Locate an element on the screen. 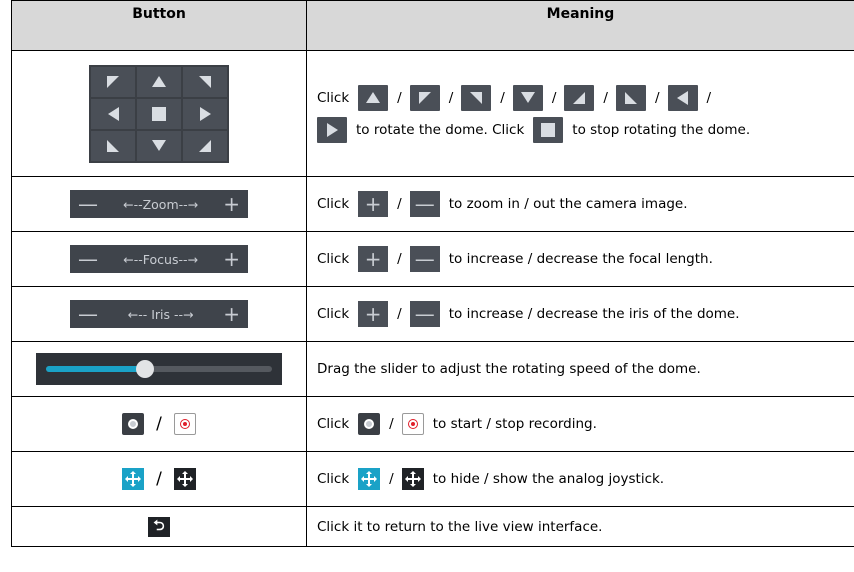 The width and height of the screenshot is (854, 572). rotate-left-button is located at coordinates (113, 113).